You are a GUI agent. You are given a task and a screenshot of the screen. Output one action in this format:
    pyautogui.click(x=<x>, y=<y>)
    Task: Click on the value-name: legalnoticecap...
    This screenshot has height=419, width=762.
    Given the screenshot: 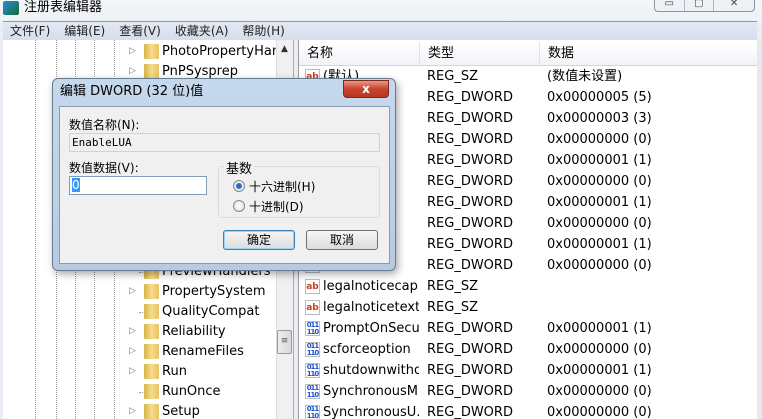 What is the action you would take?
    pyautogui.click(x=371, y=286)
    